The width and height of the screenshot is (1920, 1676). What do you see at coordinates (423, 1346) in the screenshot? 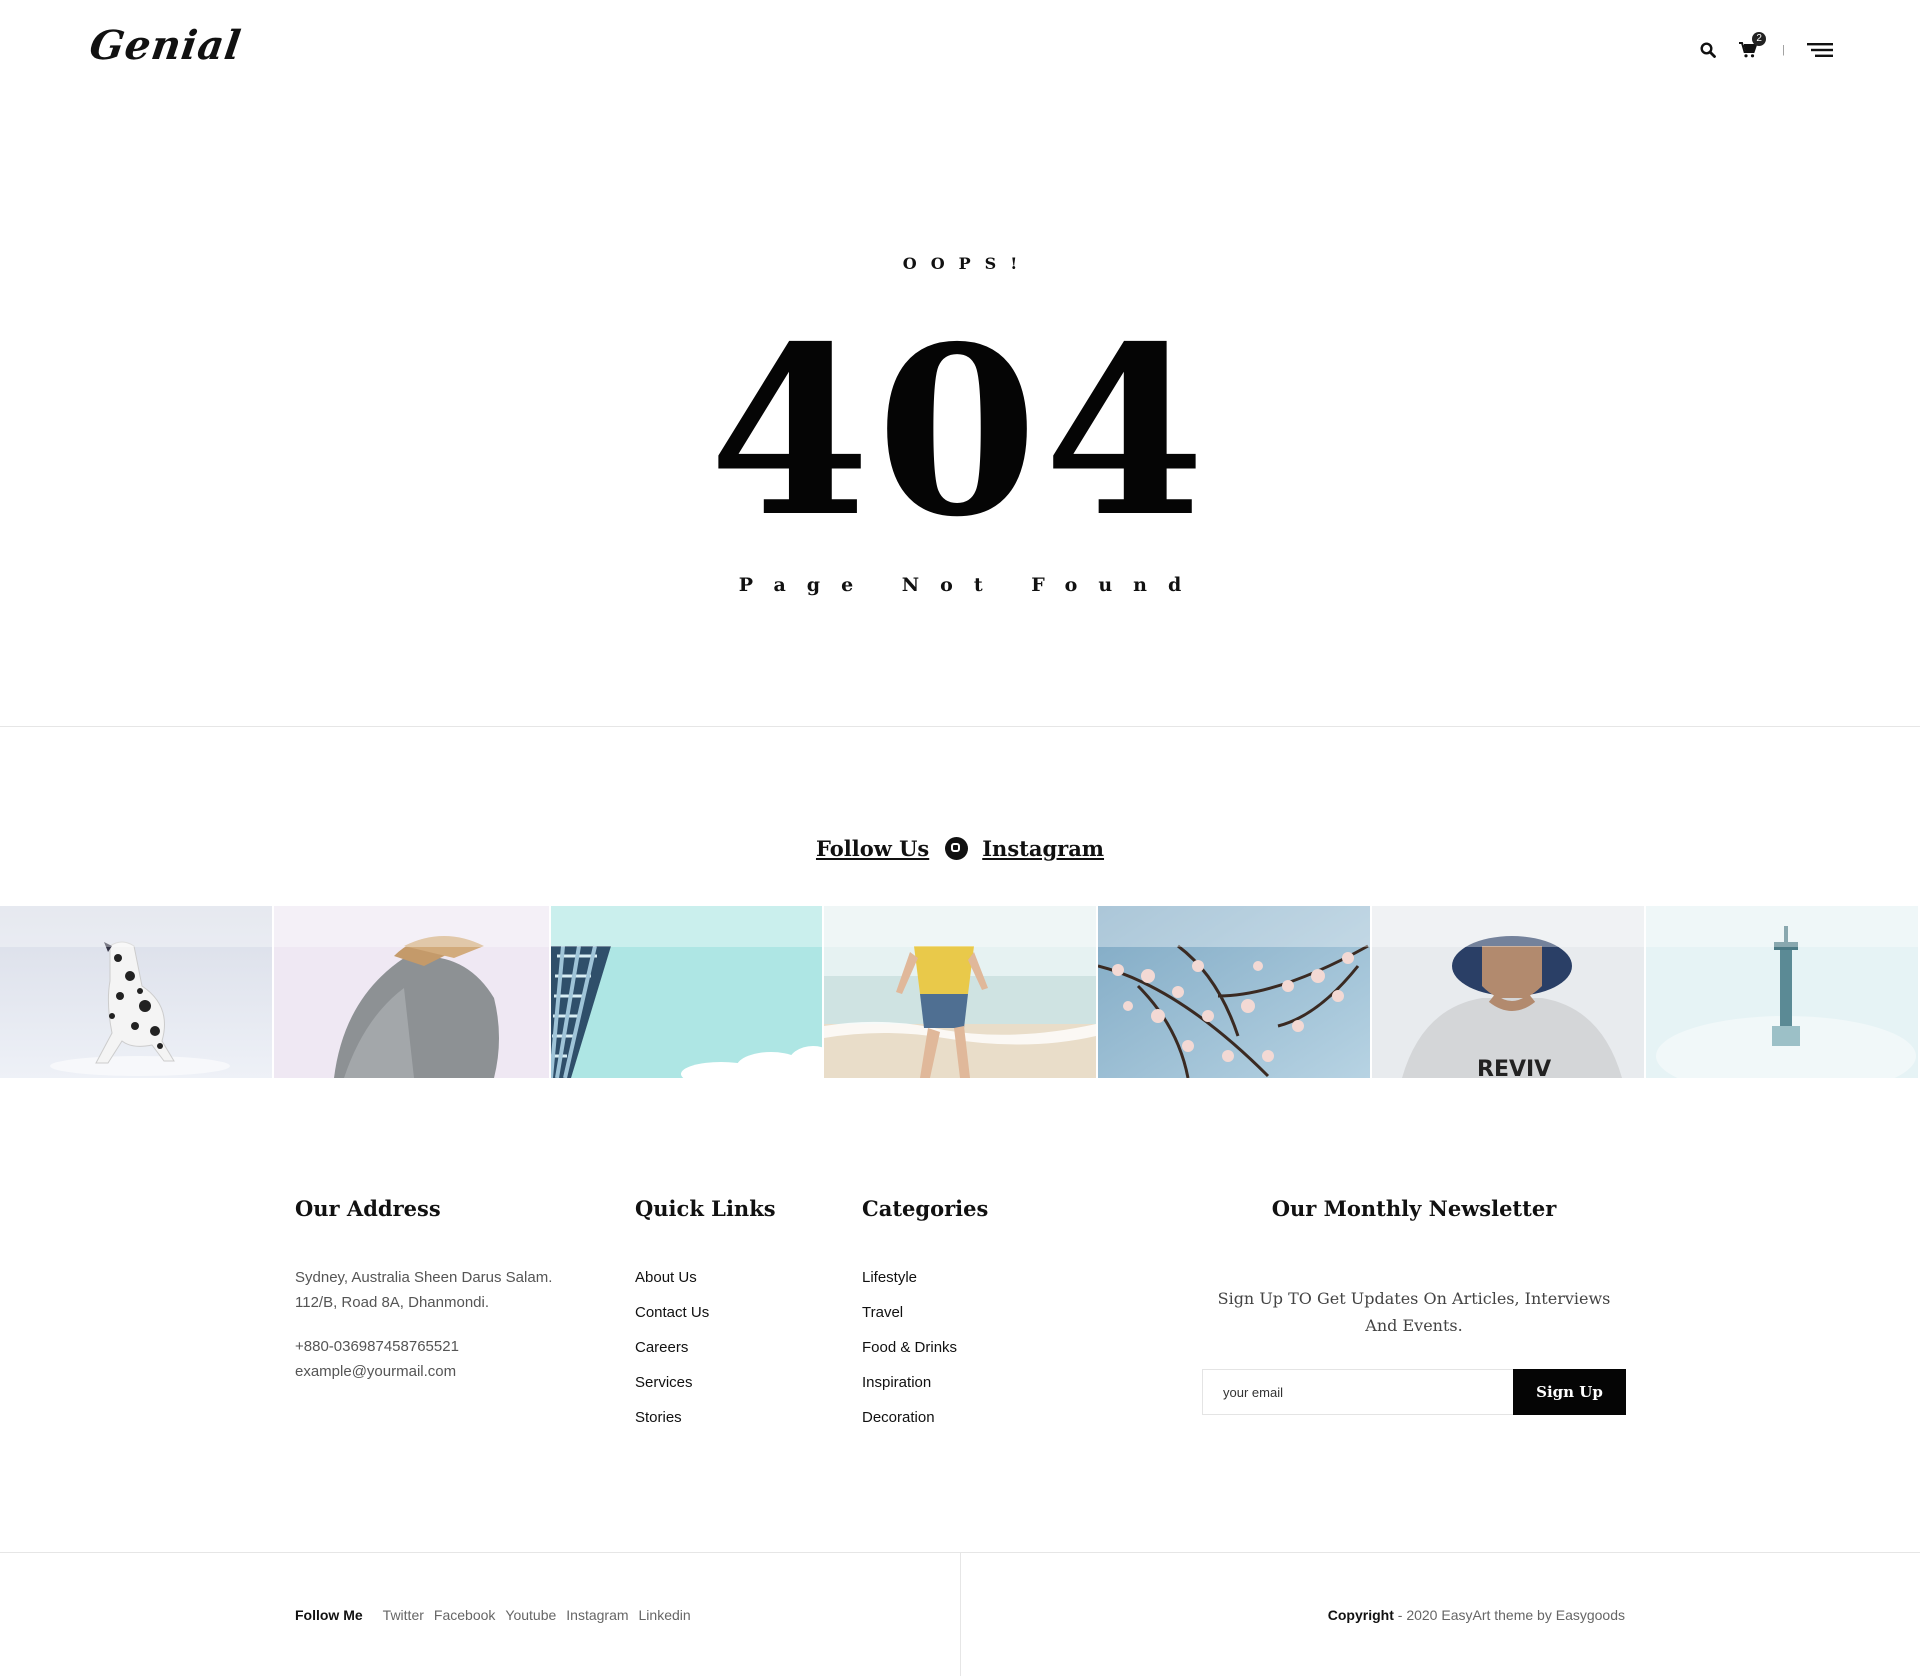
I see `address-phone: +880-036987458765521` at bounding box center [423, 1346].